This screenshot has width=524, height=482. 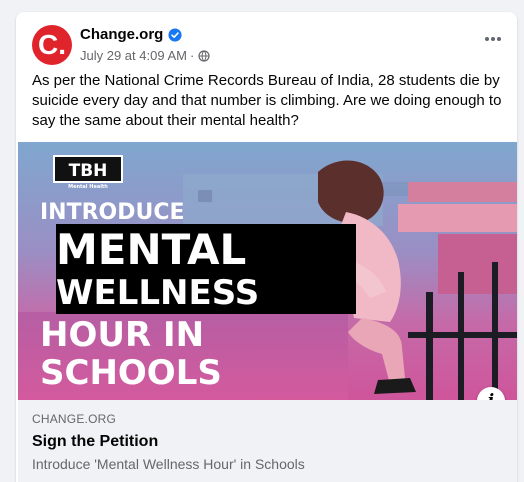 What do you see at coordinates (95, 442) in the screenshot?
I see `link-title: Sign the Petition` at bounding box center [95, 442].